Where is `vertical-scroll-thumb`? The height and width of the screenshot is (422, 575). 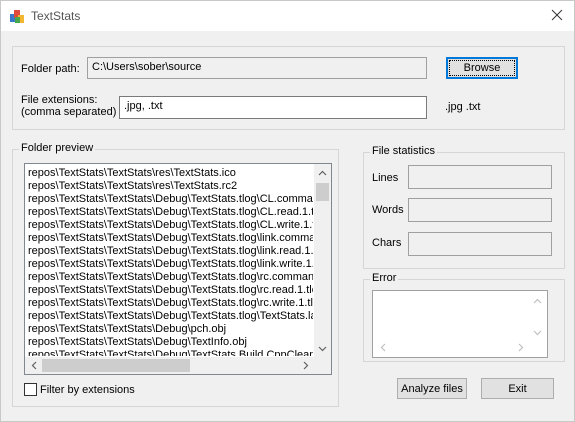
vertical-scroll-thumb is located at coordinates (322, 192).